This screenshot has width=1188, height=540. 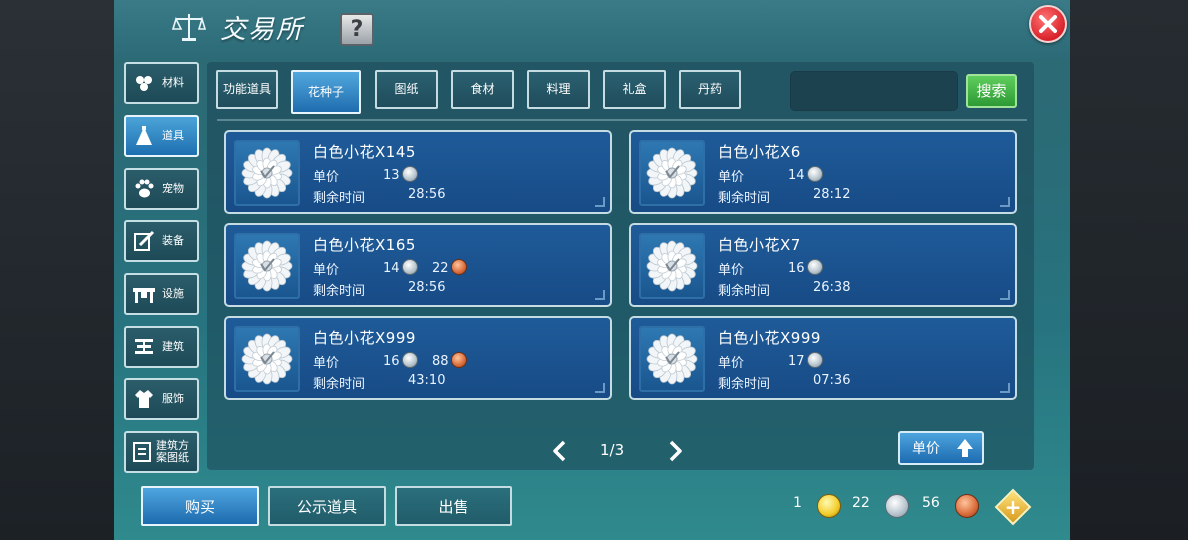 I want to click on sidebar-item-pets: 宠物, so click(x=161, y=189).